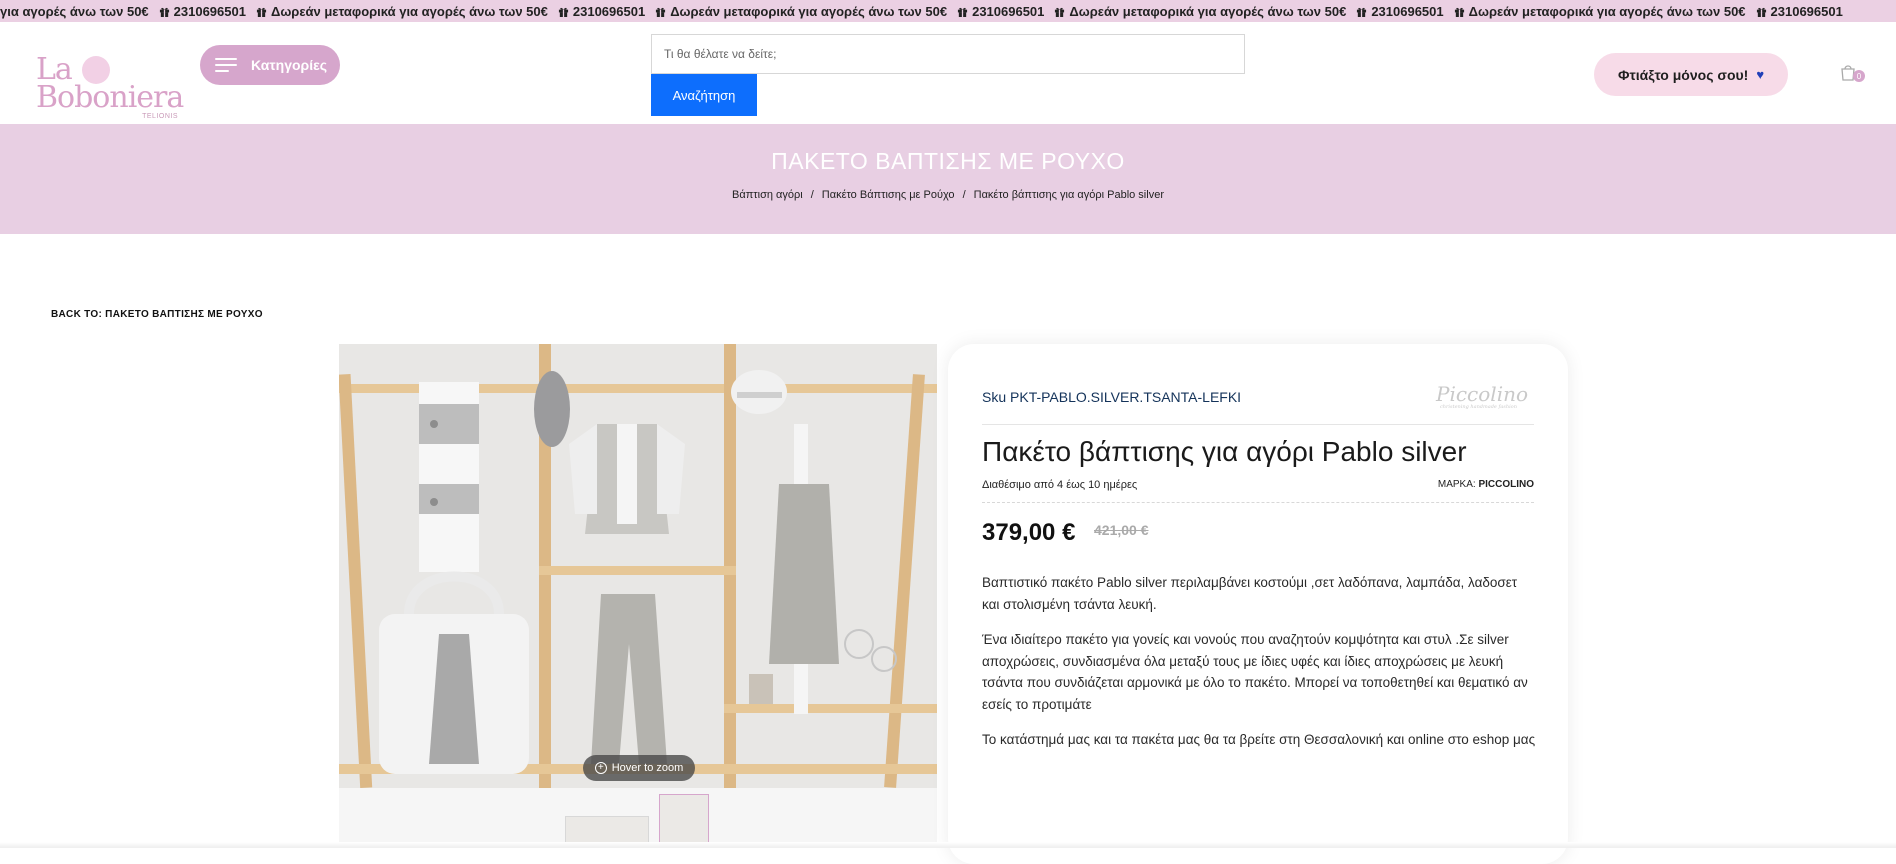  Describe the element at coordinates (96, 70) in the screenshot. I see `logo-flower-icon` at that location.